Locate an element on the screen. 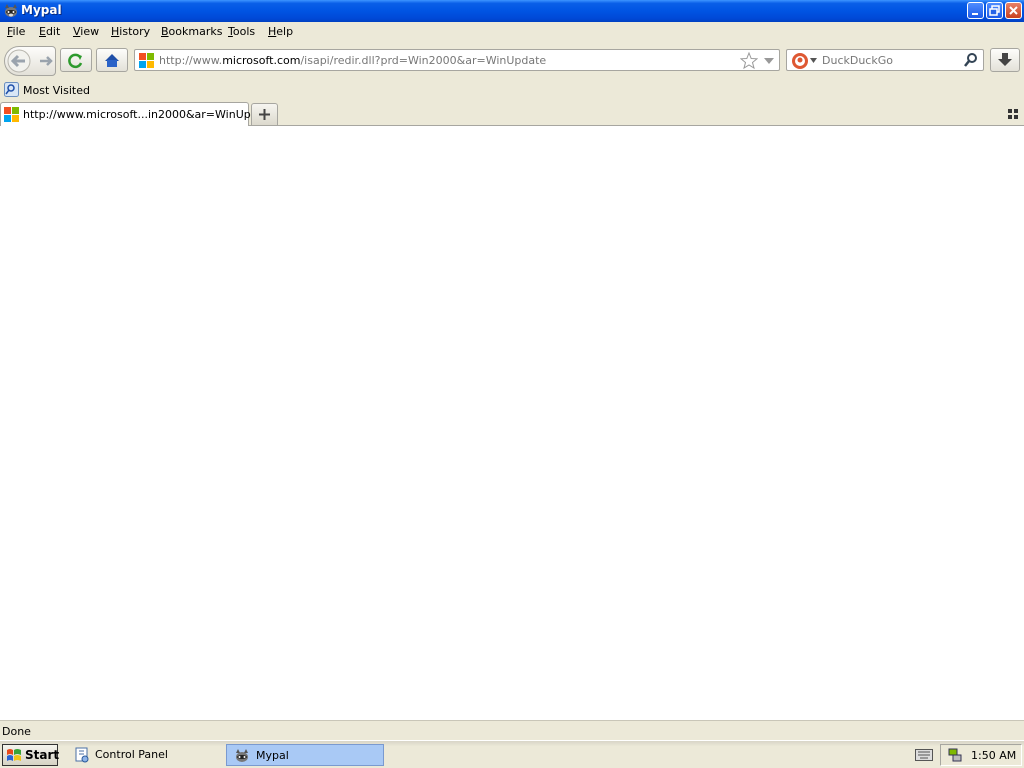 This screenshot has width=1024, height=768. minimize-button is located at coordinates (975, 10).